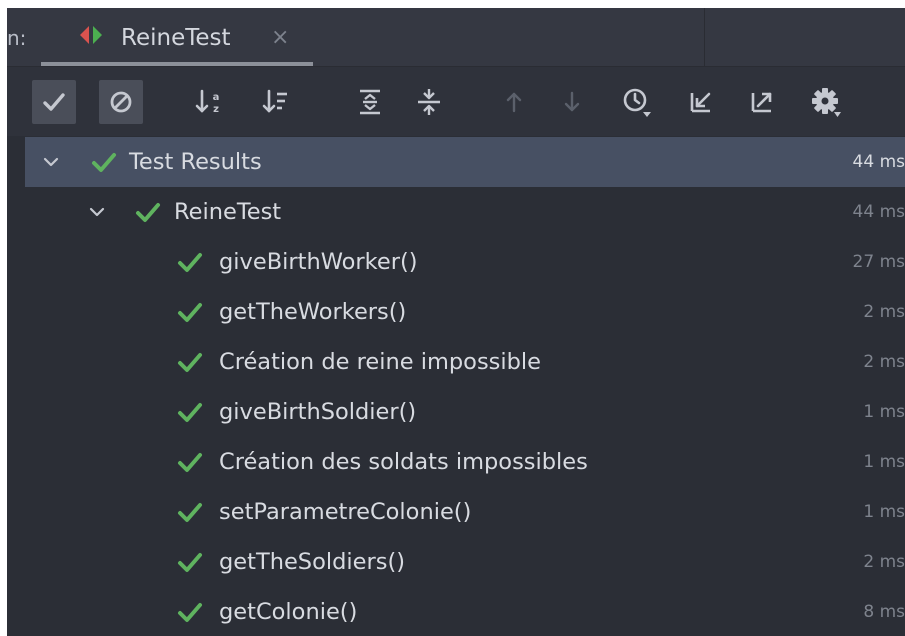 The width and height of the screenshot is (905, 636). I want to click on import-tests-button, so click(701, 102).